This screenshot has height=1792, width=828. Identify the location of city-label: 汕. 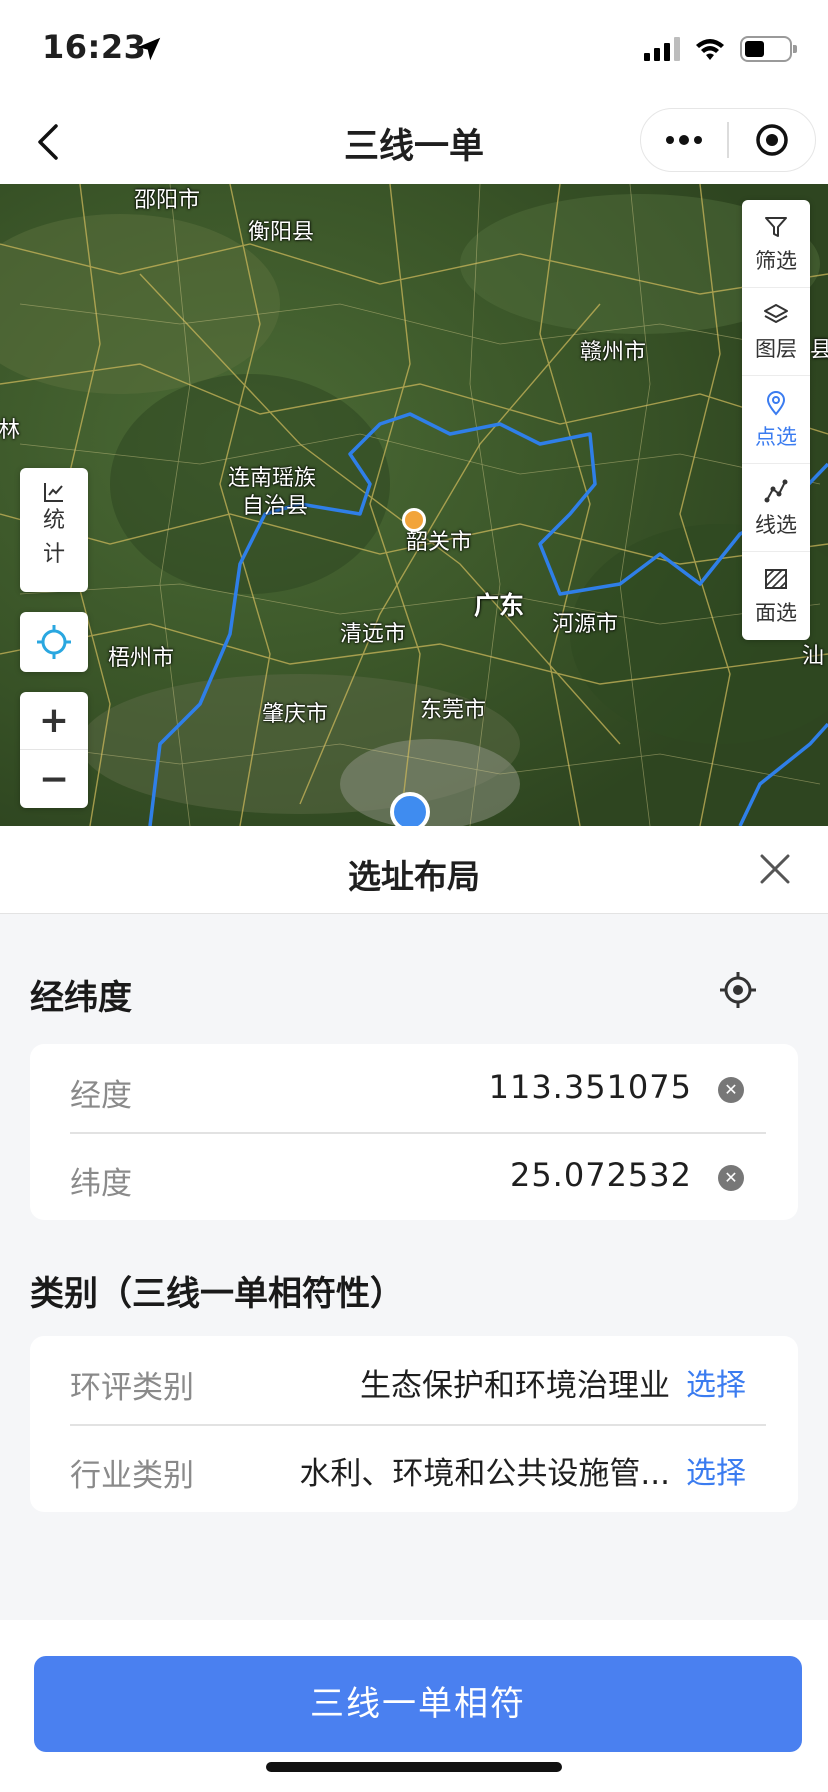
(813, 656).